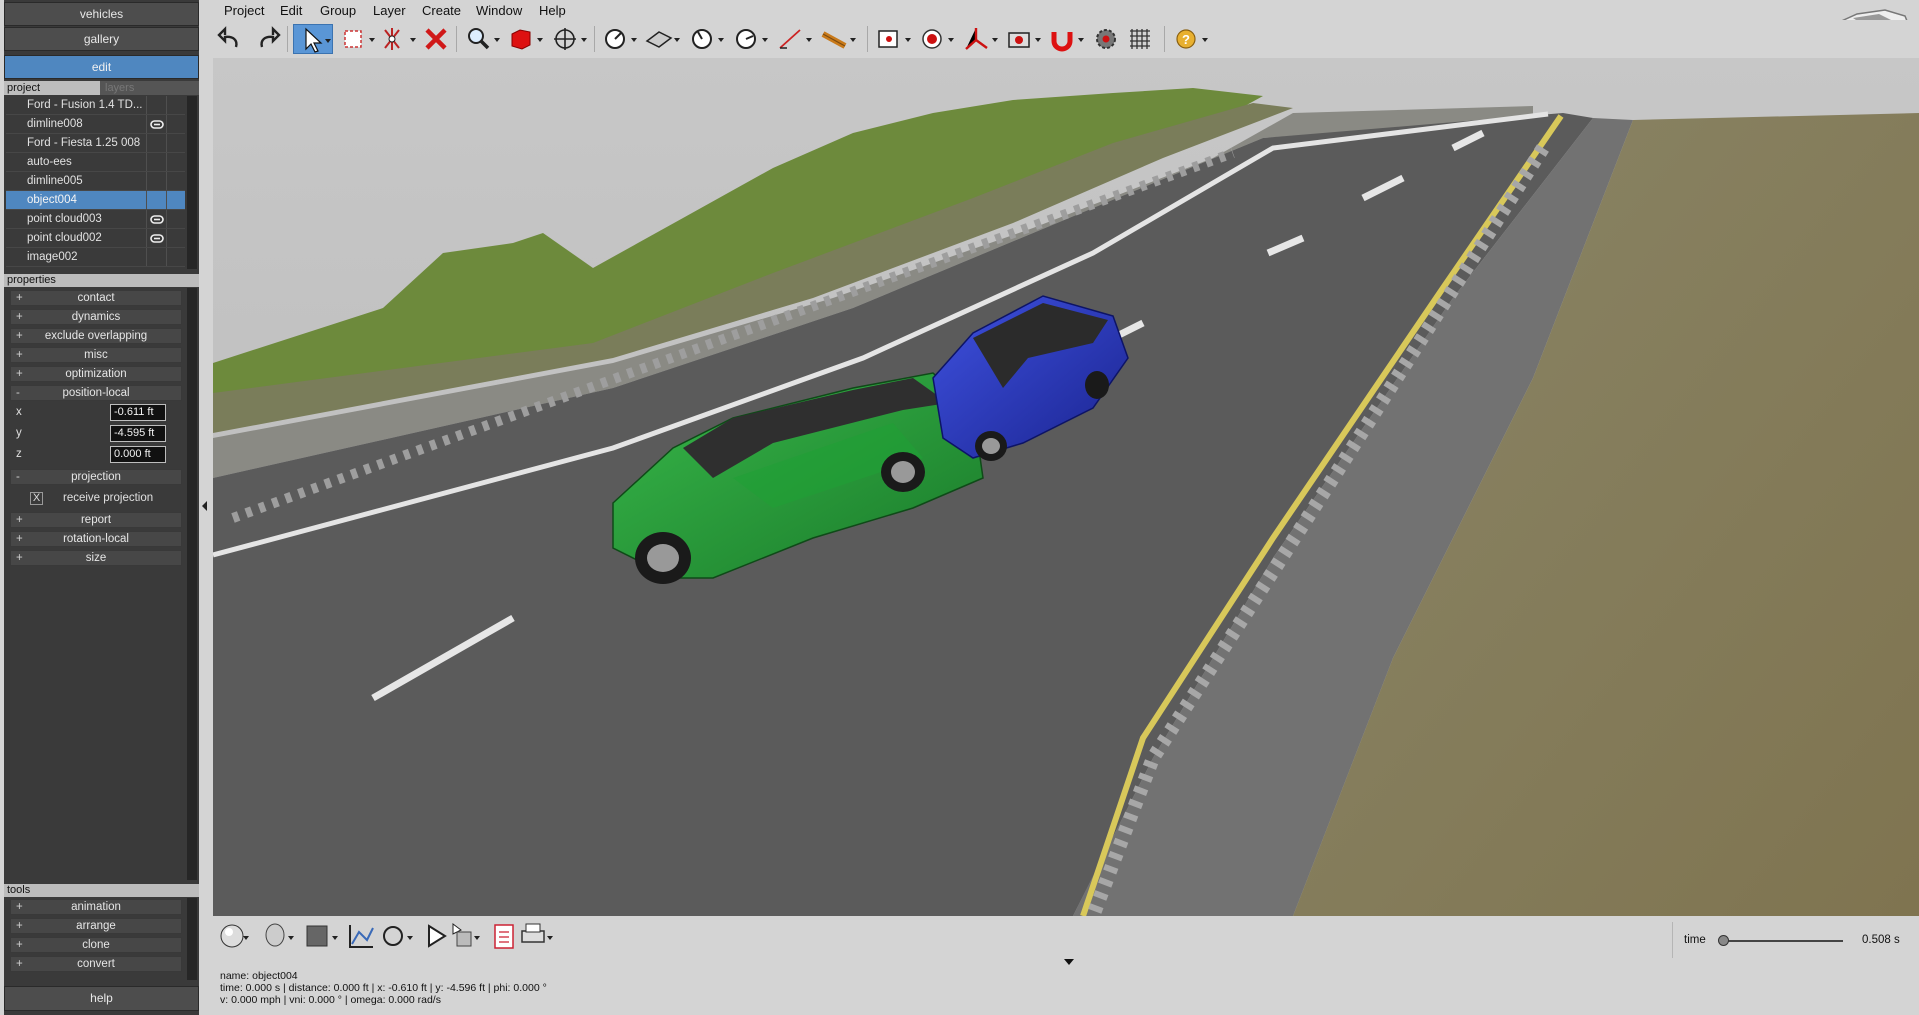 Image resolution: width=1919 pixels, height=1015 pixels. What do you see at coordinates (95, 238) in the screenshot?
I see `project-item: point cloud002` at bounding box center [95, 238].